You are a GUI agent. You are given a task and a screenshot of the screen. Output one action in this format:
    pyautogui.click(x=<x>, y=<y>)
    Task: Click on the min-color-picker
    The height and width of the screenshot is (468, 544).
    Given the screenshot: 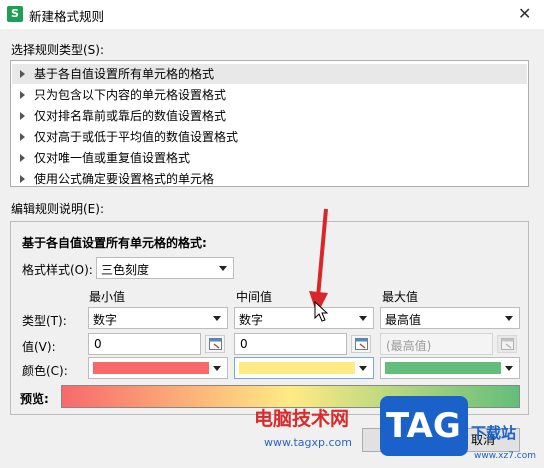 What is the action you would take?
    pyautogui.click(x=158, y=368)
    